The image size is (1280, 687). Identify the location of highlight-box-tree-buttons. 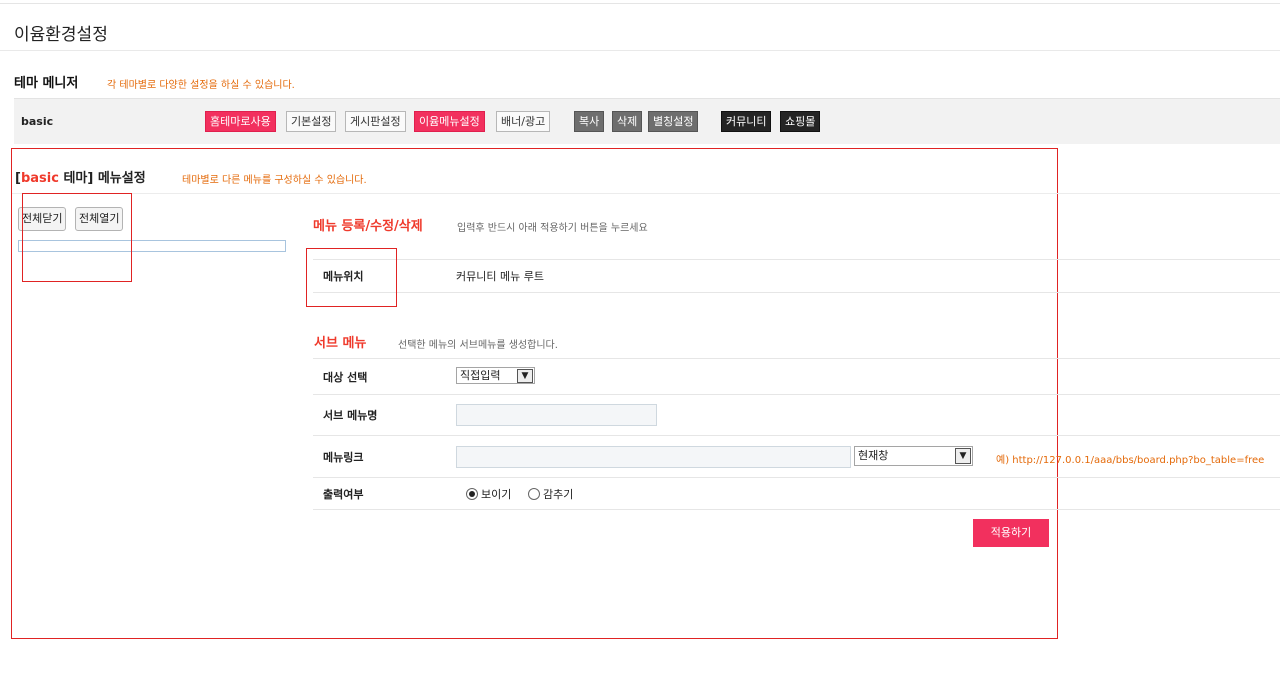
(77, 237).